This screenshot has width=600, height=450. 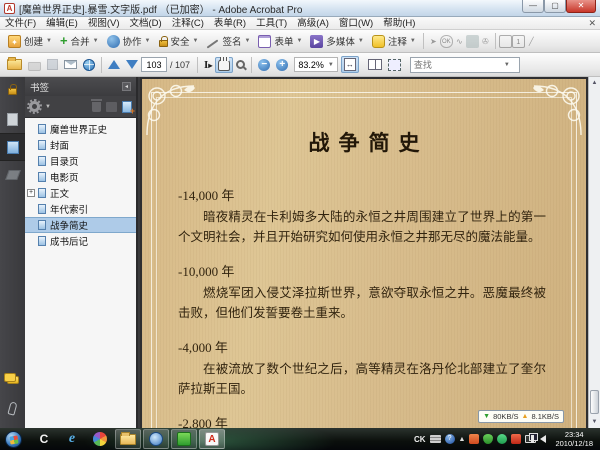 What do you see at coordinates (533, 6) in the screenshot?
I see `minimize-button: —` at bounding box center [533, 6].